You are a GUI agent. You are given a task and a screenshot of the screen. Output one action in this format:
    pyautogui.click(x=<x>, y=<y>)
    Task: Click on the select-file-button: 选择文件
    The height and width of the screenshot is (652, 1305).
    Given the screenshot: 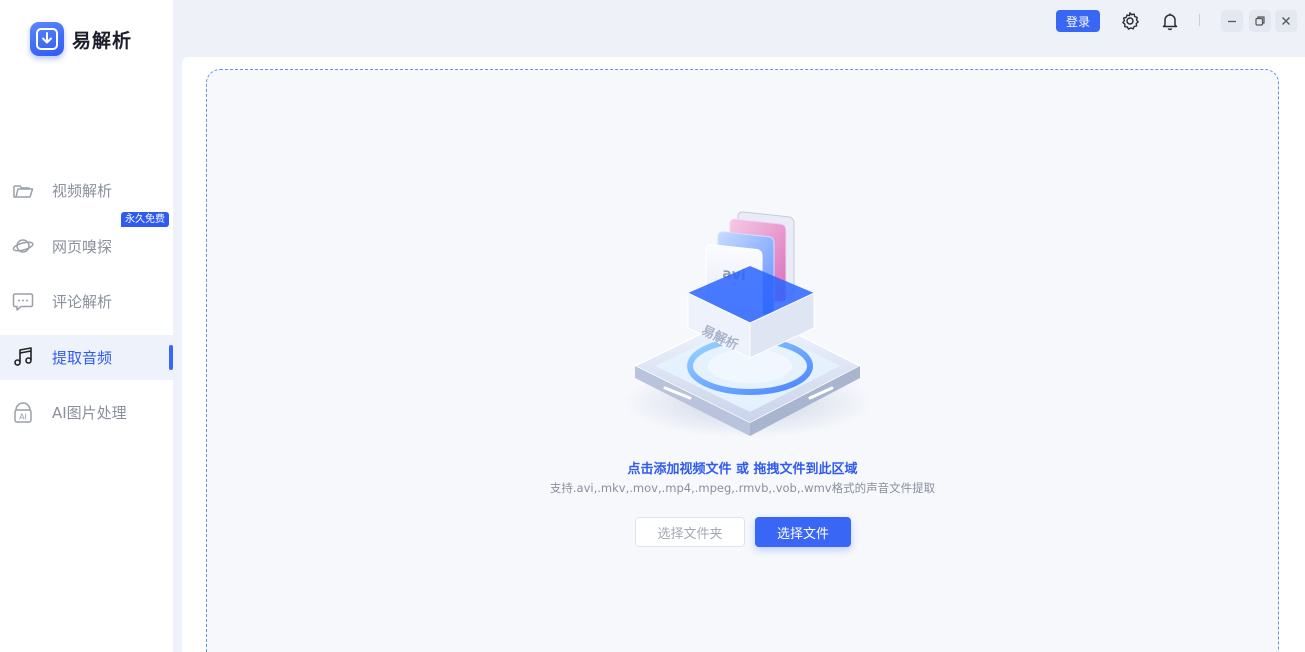 What is the action you would take?
    pyautogui.click(x=803, y=532)
    